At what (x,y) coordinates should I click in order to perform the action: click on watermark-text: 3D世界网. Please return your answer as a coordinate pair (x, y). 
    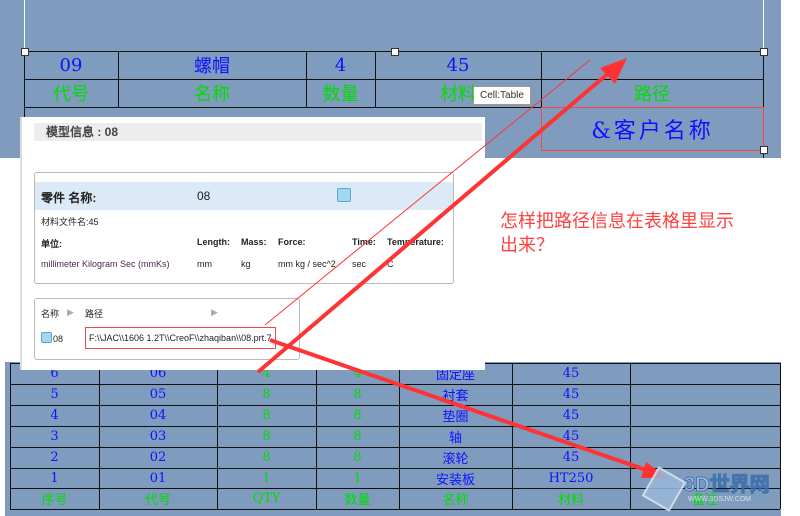
    Looking at the image, I should click on (727, 485).